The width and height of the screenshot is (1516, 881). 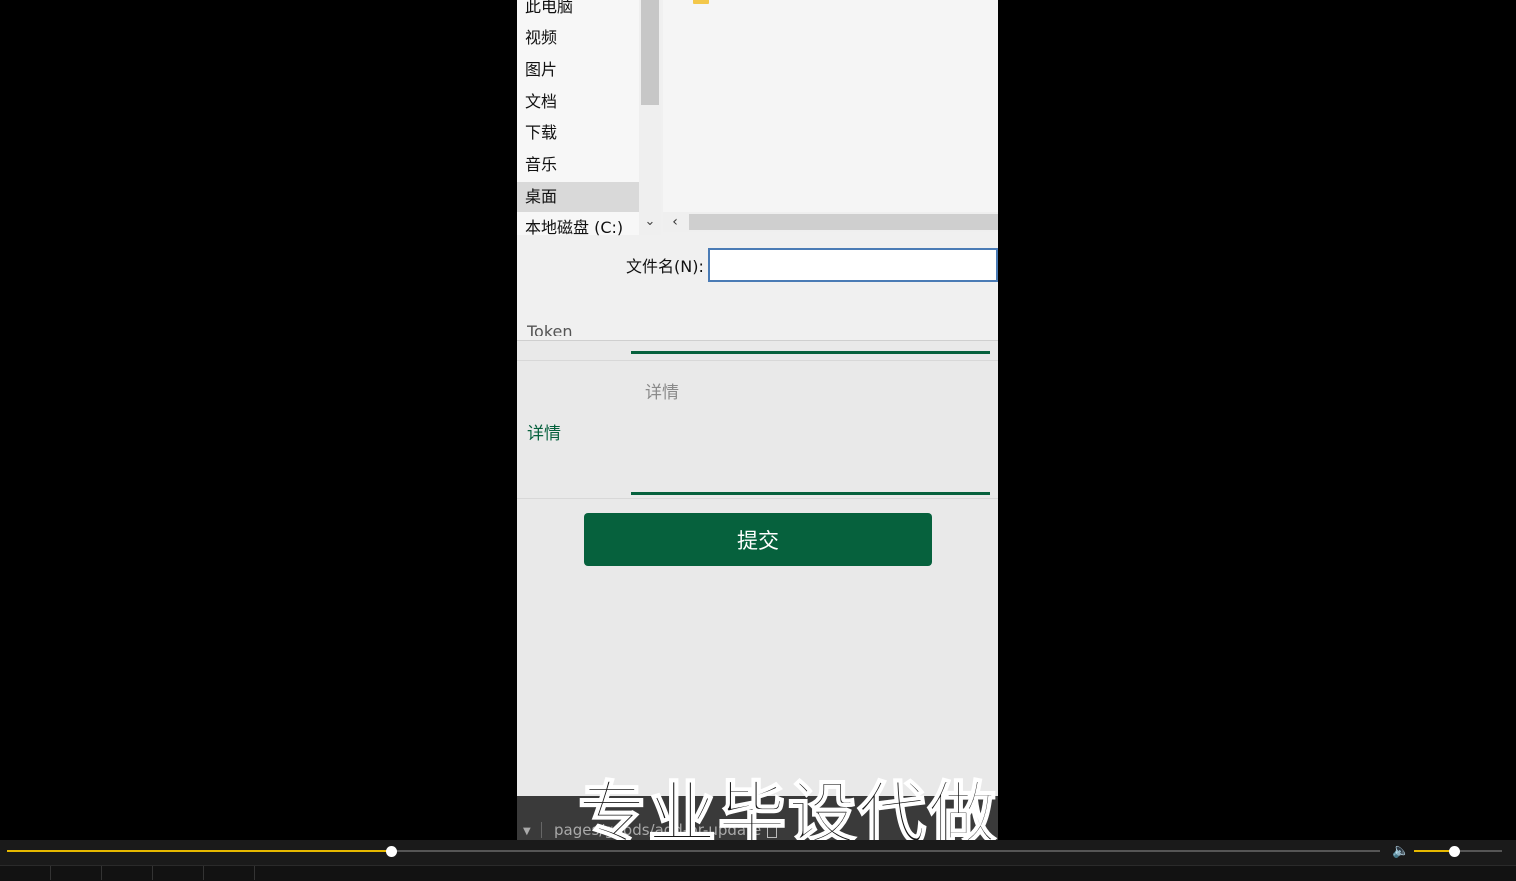 I want to click on nav-item-desktop: 桌面, so click(x=578, y=197).